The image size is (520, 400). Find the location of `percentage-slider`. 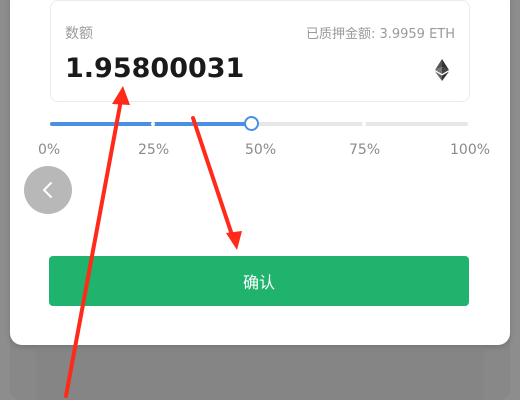

percentage-slider is located at coordinates (259, 124).